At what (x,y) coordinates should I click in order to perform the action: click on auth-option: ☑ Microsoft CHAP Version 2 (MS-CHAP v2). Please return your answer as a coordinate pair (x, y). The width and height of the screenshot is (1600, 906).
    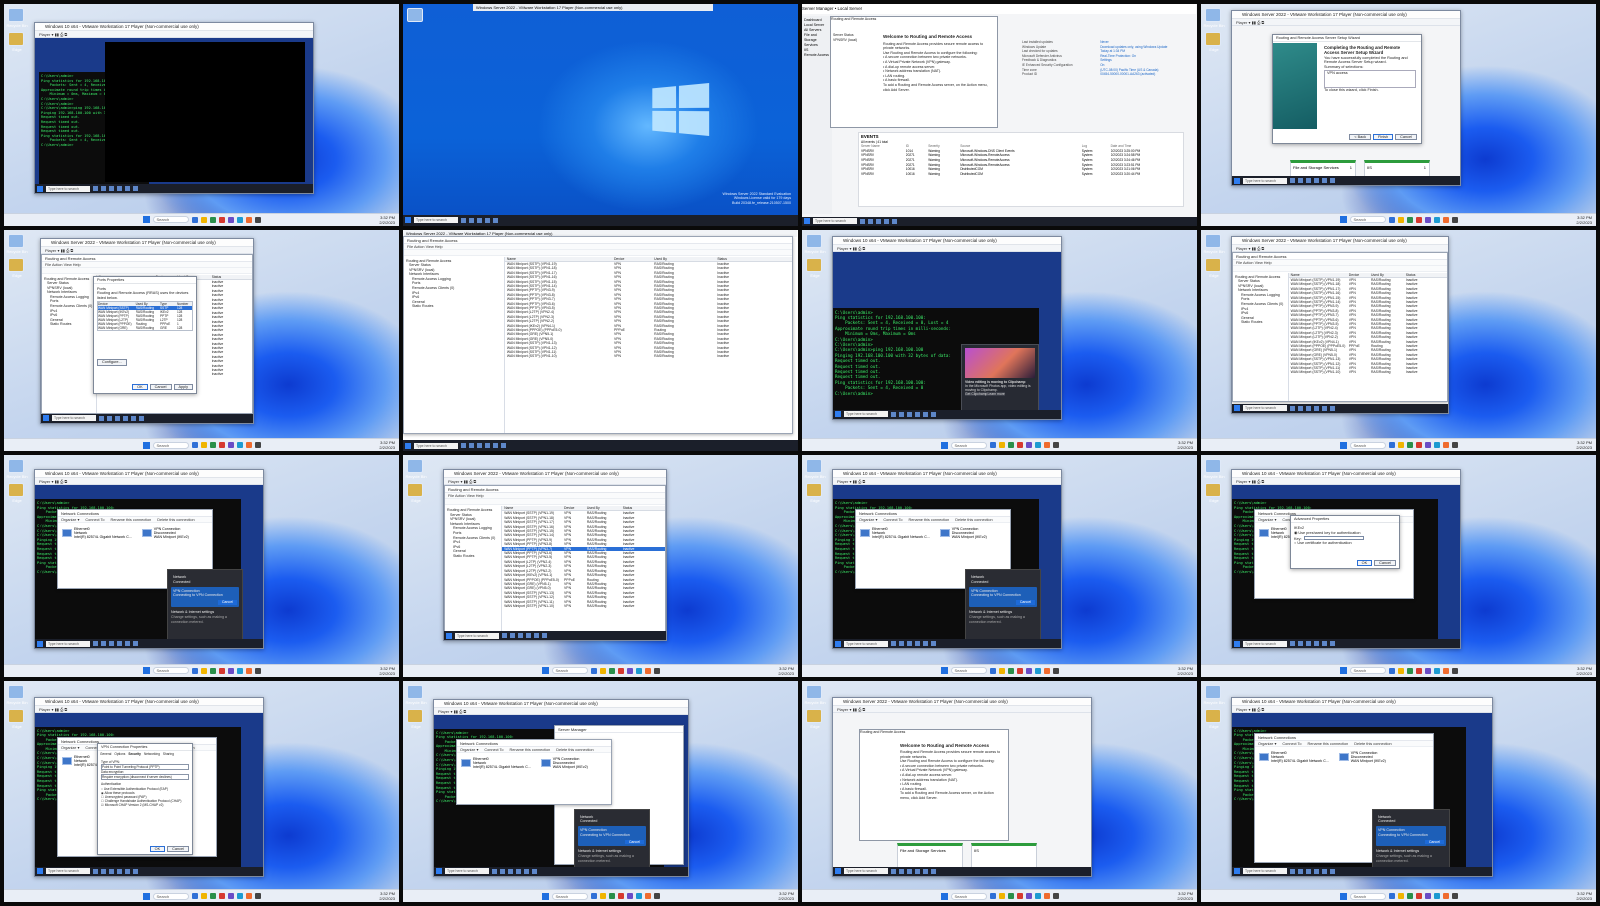
    Looking at the image, I should click on (145, 805).